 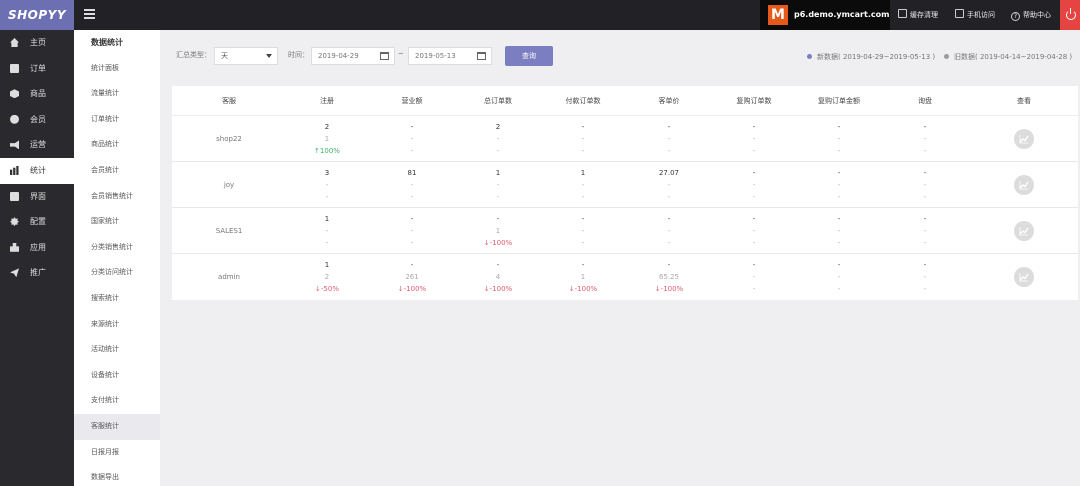 I want to click on sidebar-item-home: 主页, so click(x=37, y=43).